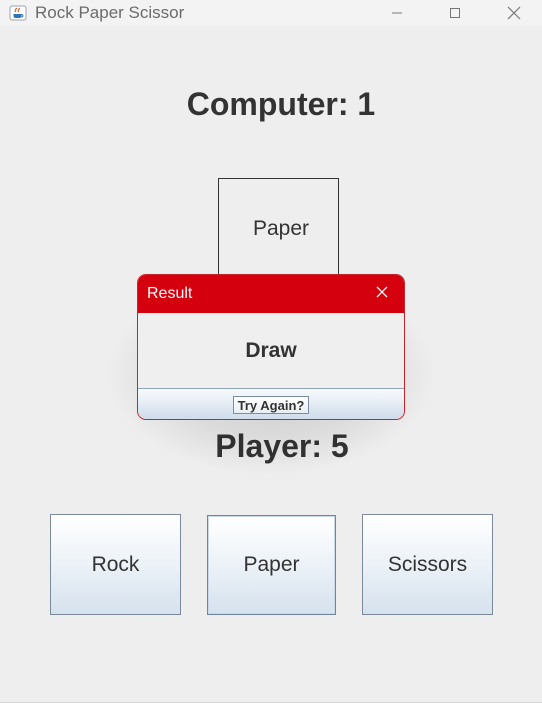 The height and width of the screenshot is (703, 542). I want to click on dialog-close-button, so click(382, 294).